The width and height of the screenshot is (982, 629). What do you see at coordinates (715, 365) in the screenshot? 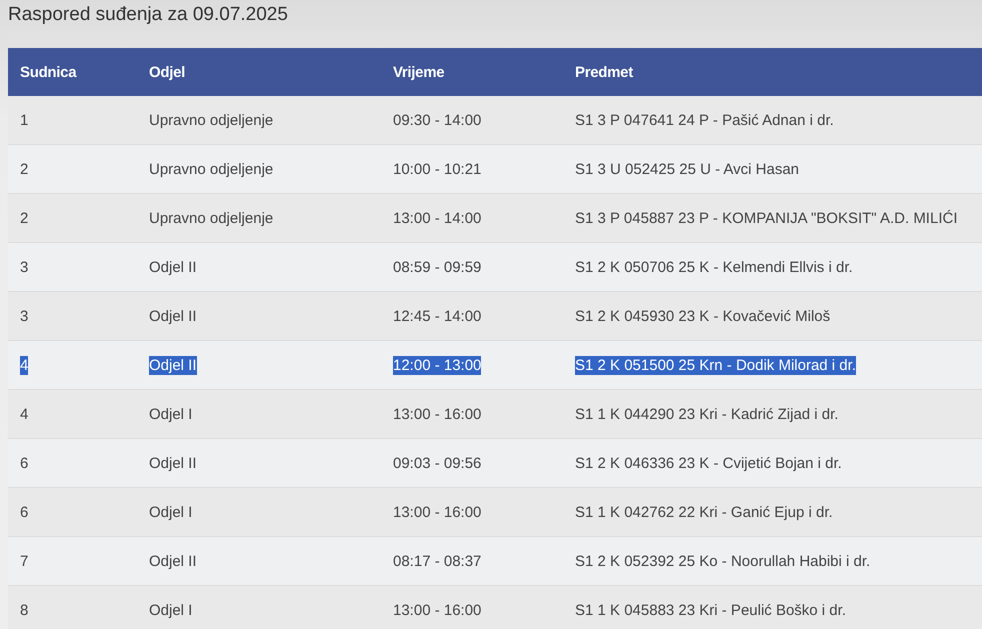
I see `table-cell: S1 2 K 051500 25 Krn - Dodik Milorad i dr.` at bounding box center [715, 365].